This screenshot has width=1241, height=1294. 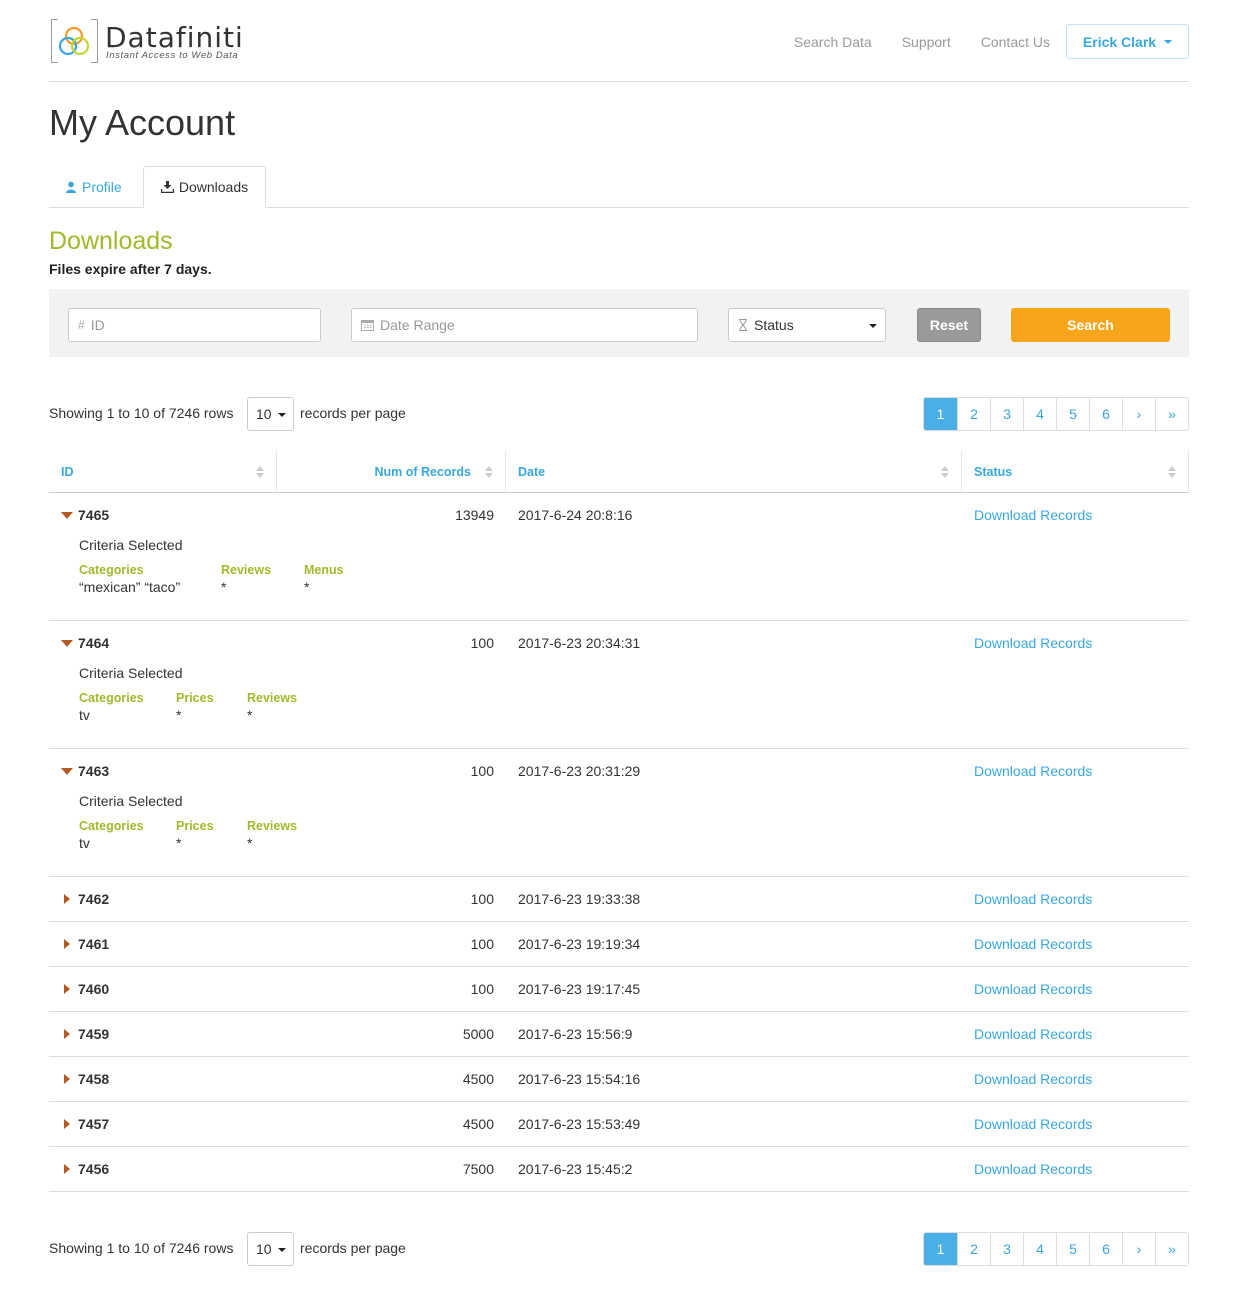 I want to click on row-id: 7457, so click(x=94, y=1124).